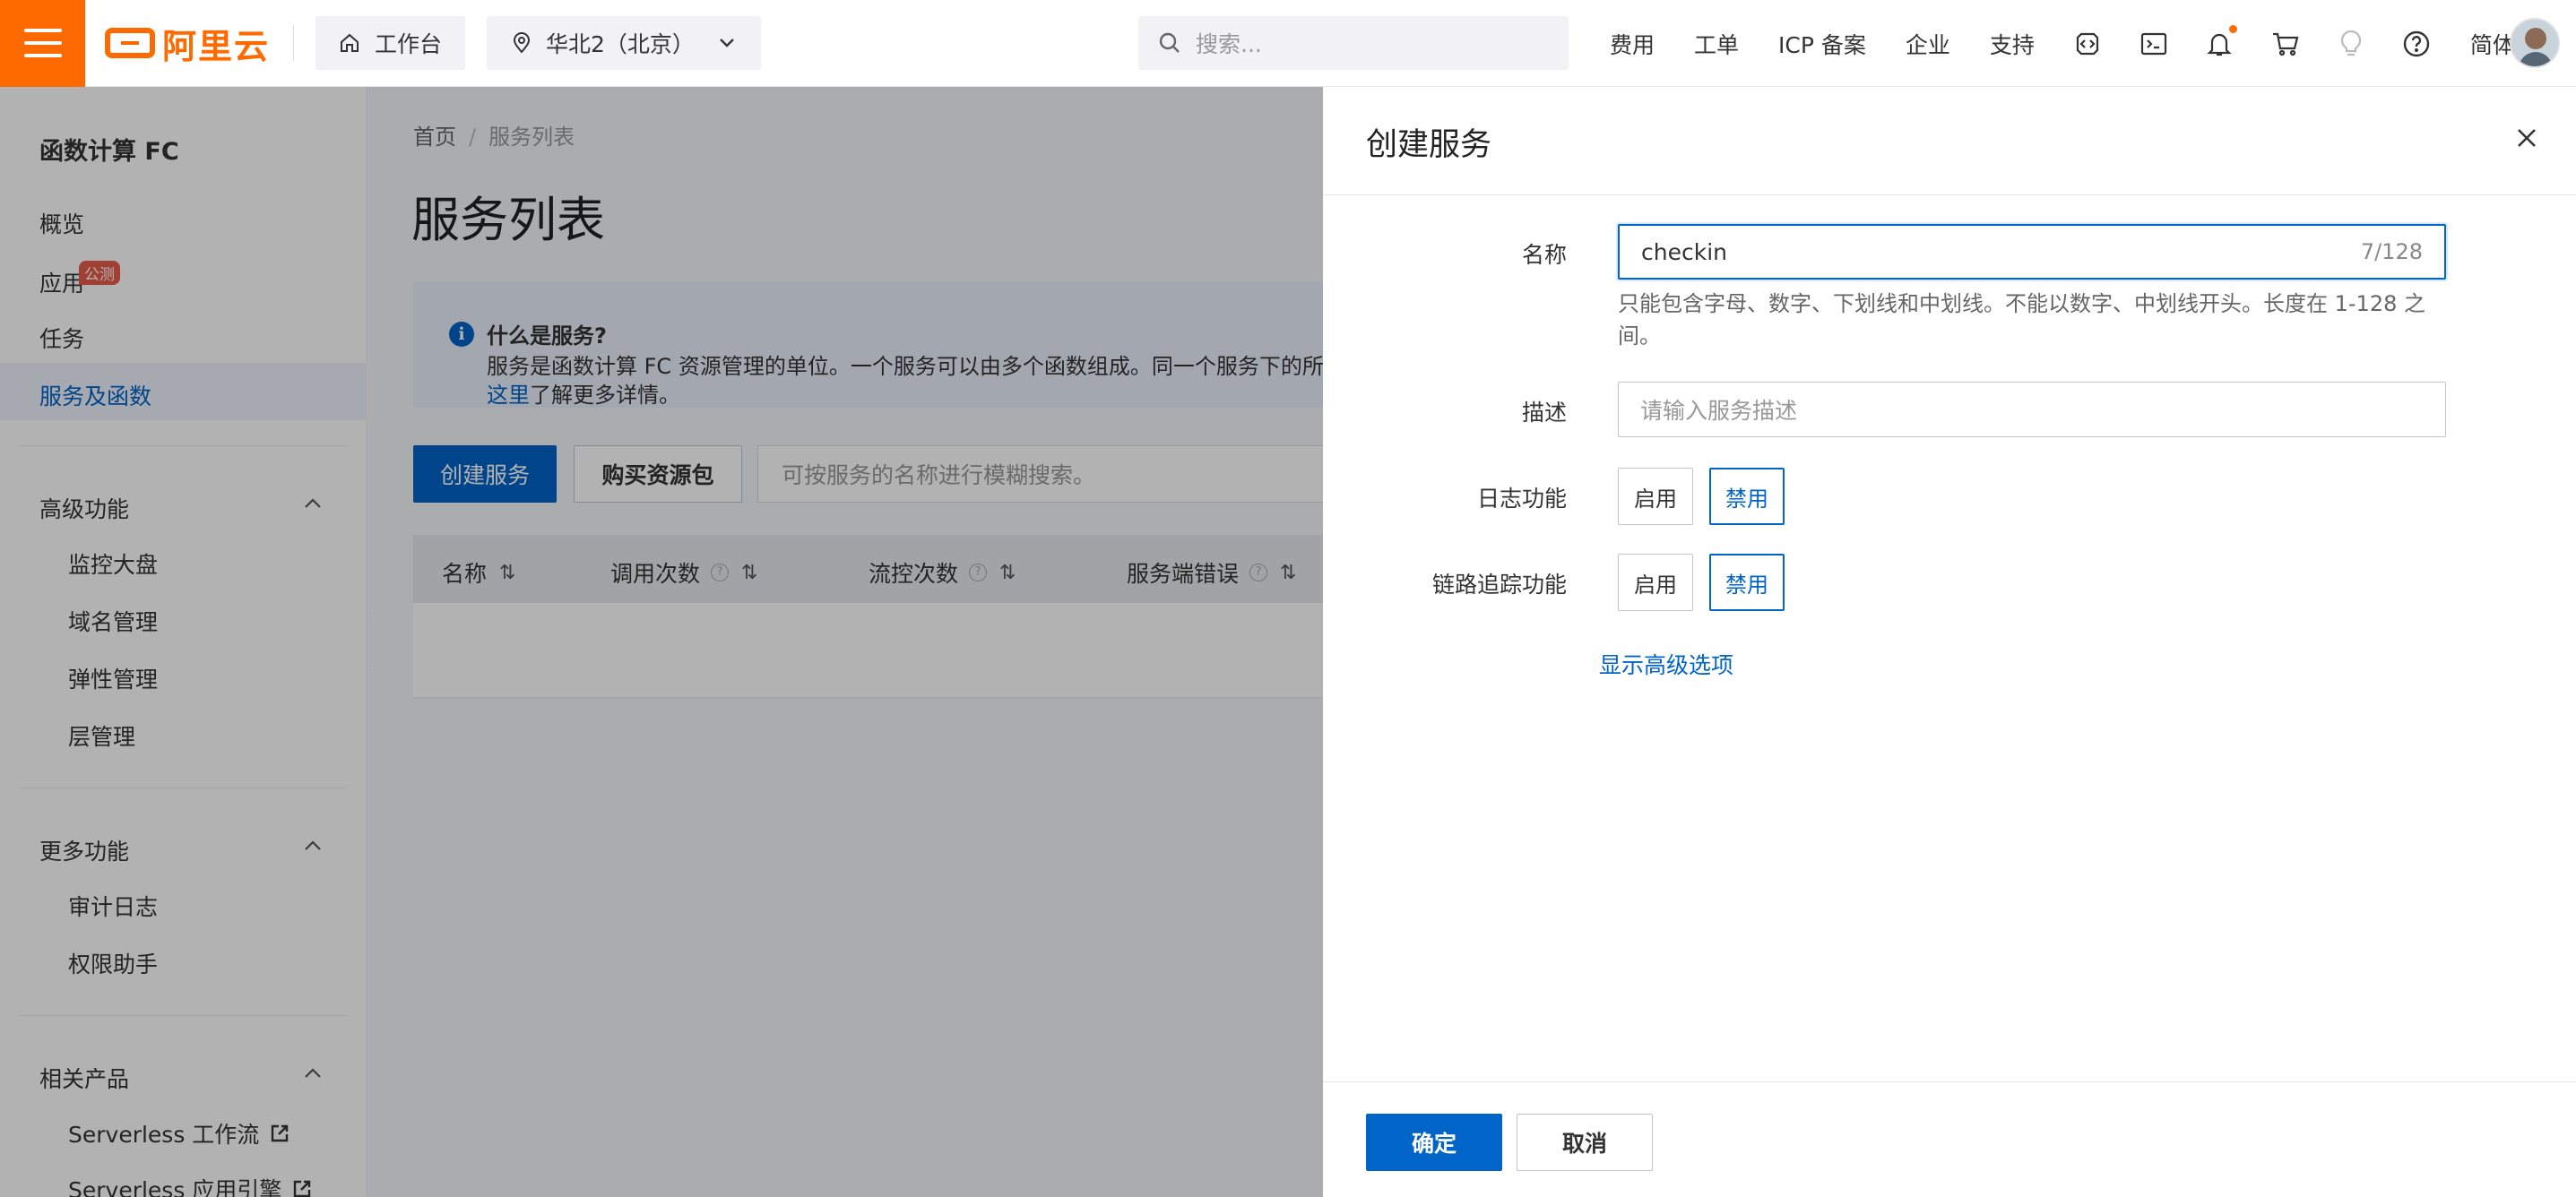  Describe the element at coordinates (350, 42) in the screenshot. I see `home-icon` at that location.